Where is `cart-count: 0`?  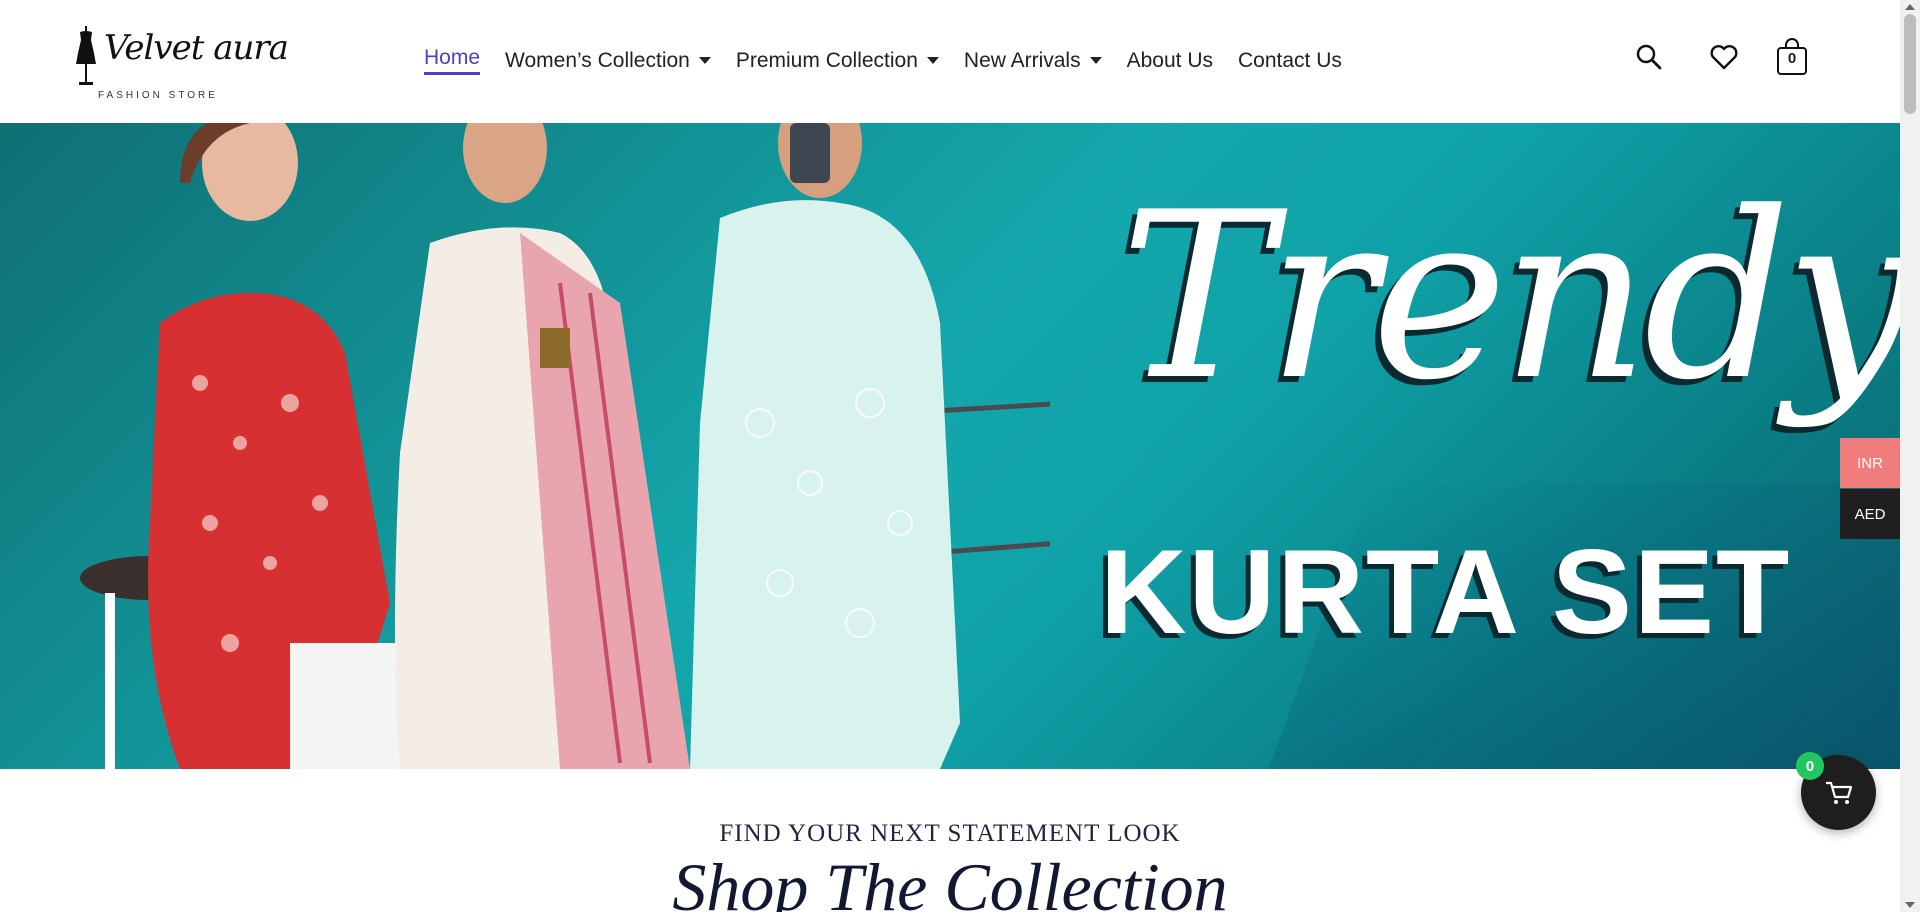 cart-count: 0 is located at coordinates (1792, 58).